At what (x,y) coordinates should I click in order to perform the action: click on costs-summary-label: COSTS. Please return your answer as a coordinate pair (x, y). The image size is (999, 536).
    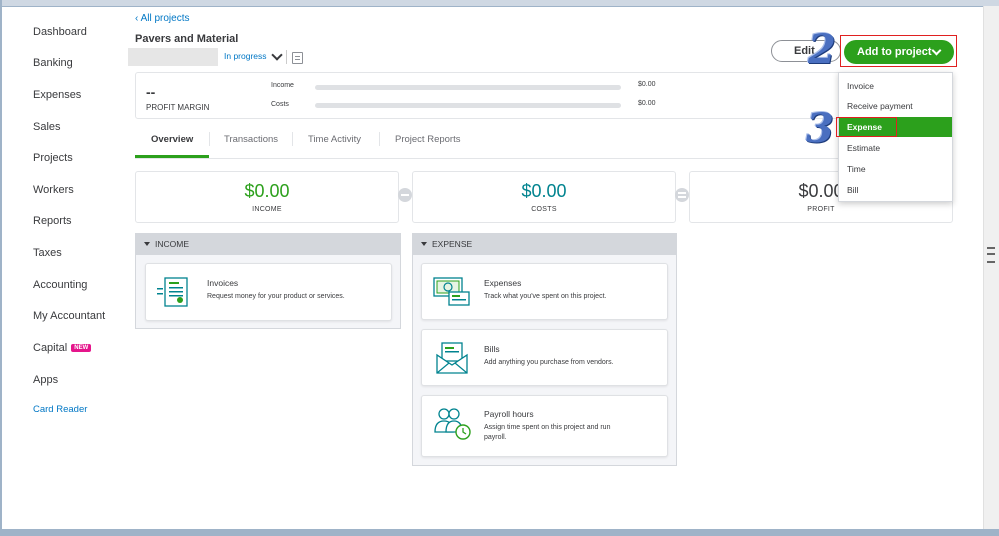
    Looking at the image, I should click on (544, 209).